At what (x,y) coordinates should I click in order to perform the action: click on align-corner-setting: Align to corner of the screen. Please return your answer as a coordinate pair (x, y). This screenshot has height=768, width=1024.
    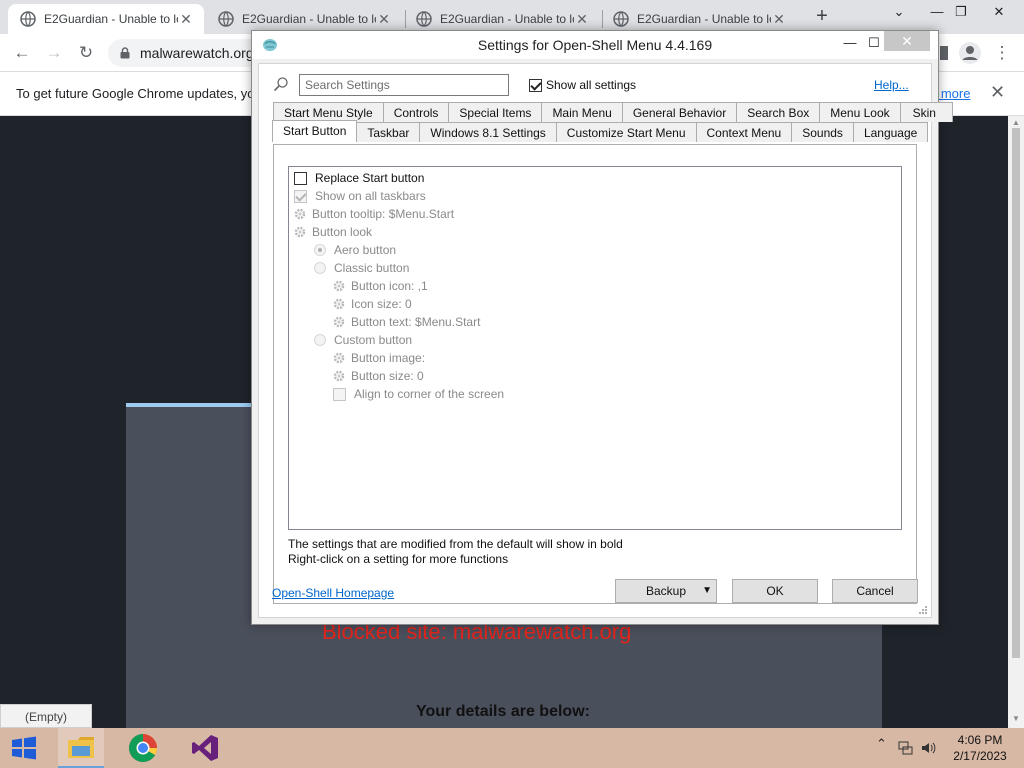
    Looking at the image, I should click on (418, 394).